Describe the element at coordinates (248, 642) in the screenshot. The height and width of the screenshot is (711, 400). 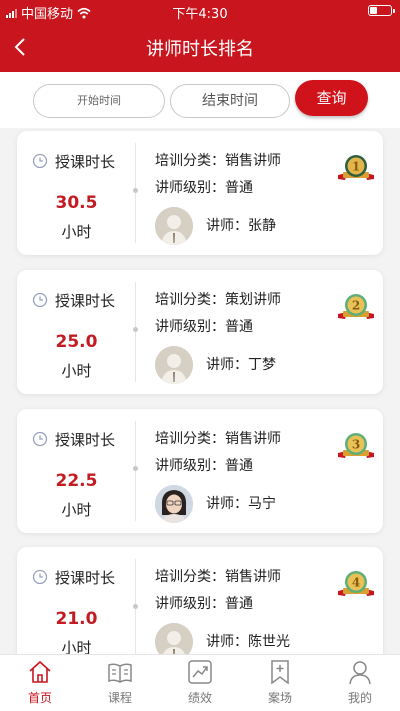
I see `teacher-name: 讲师：陈世光` at that location.